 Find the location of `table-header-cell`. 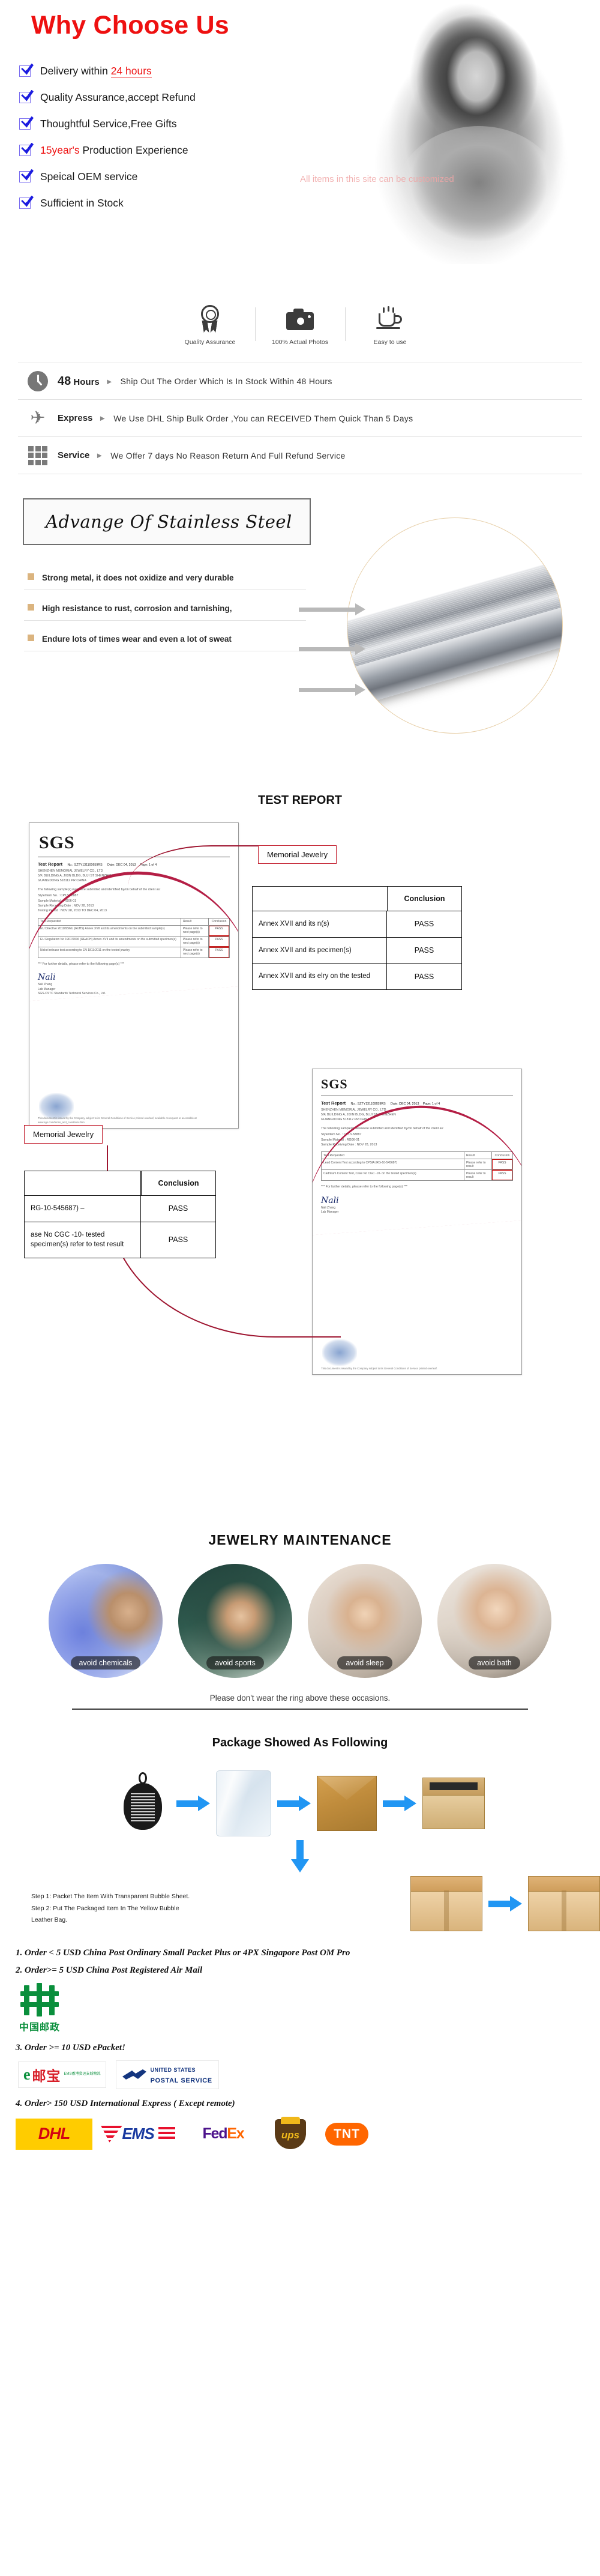

table-header-cell is located at coordinates (320, 899).